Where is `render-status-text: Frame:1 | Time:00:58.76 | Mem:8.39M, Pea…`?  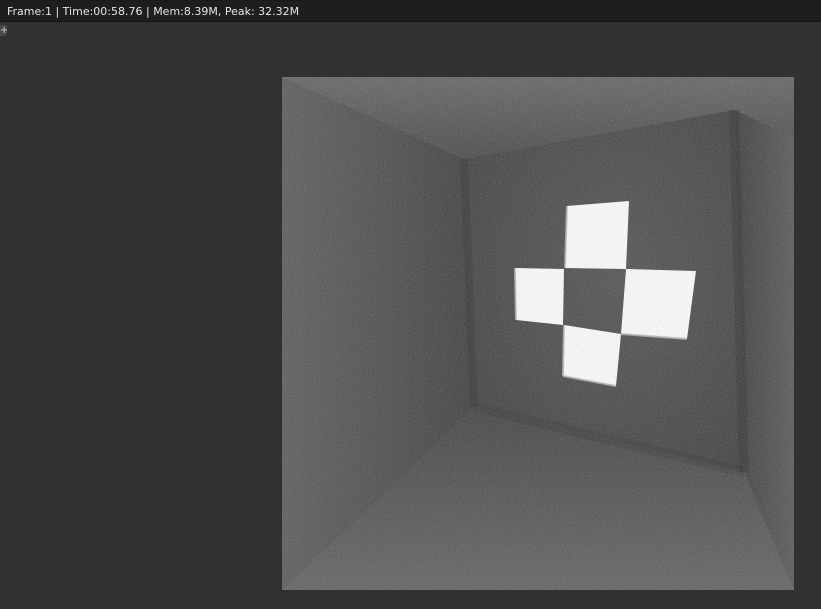
render-status-text: Frame:1 | Time:00:58.76 | Mem:8.39M, Pea… is located at coordinates (153, 11).